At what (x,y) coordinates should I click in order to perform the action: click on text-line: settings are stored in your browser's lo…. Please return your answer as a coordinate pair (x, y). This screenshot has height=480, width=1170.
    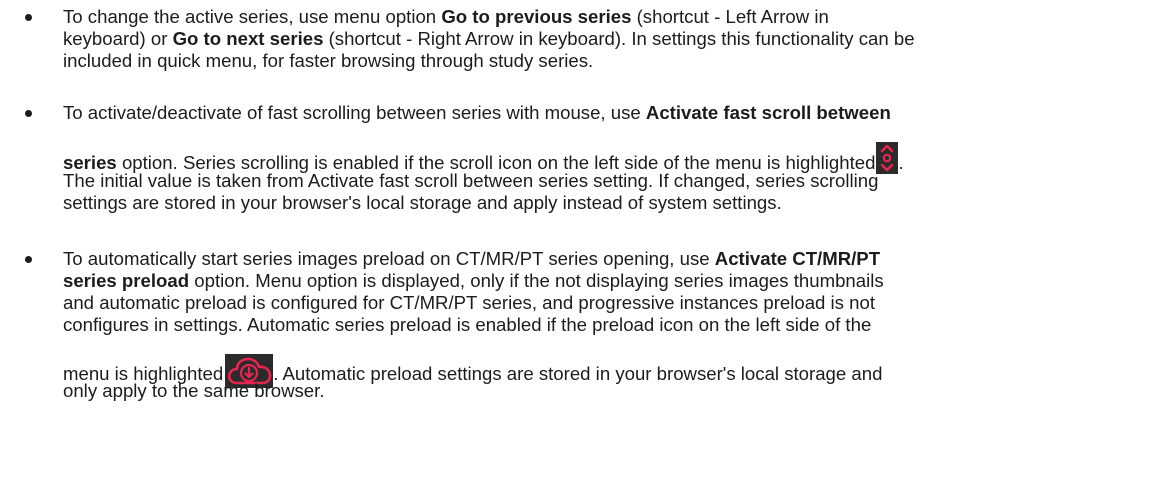
    Looking at the image, I should click on (422, 202).